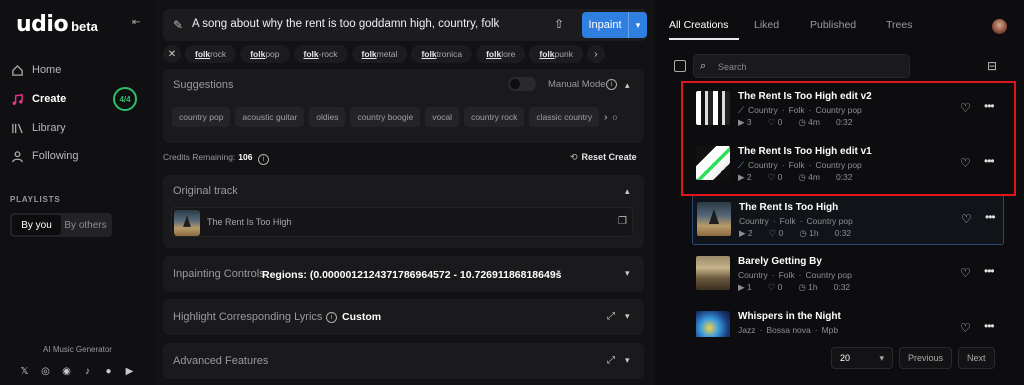 This screenshot has height=385, width=1024. Describe the element at coordinates (862, 358) in the screenshot. I see `page-size-select: 20 ▾` at that location.